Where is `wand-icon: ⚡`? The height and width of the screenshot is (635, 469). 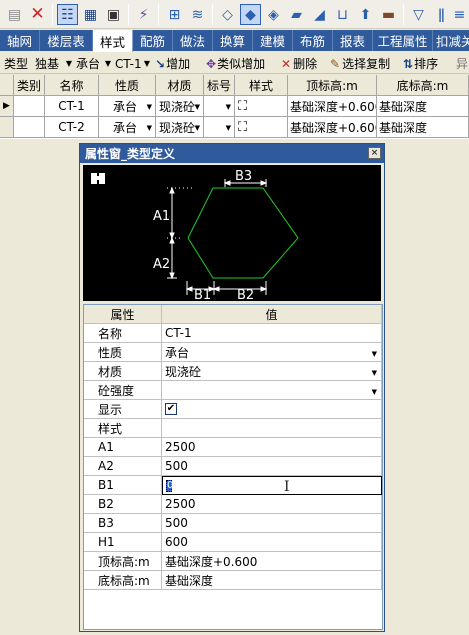 wand-icon: ⚡ is located at coordinates (143, 14).